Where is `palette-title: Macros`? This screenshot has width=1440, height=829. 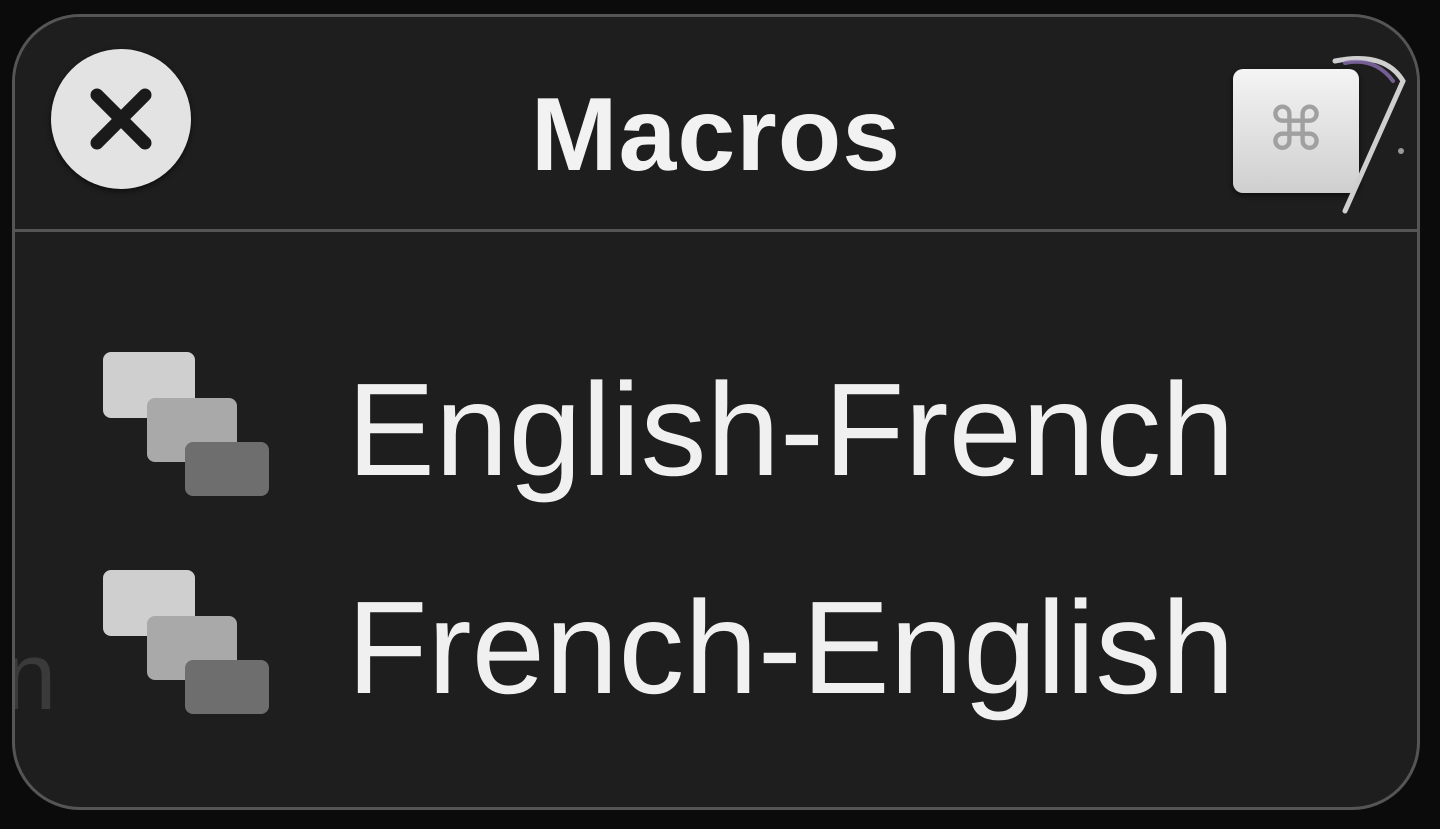
palette-title: Macros is located at coordinates (716, 135).